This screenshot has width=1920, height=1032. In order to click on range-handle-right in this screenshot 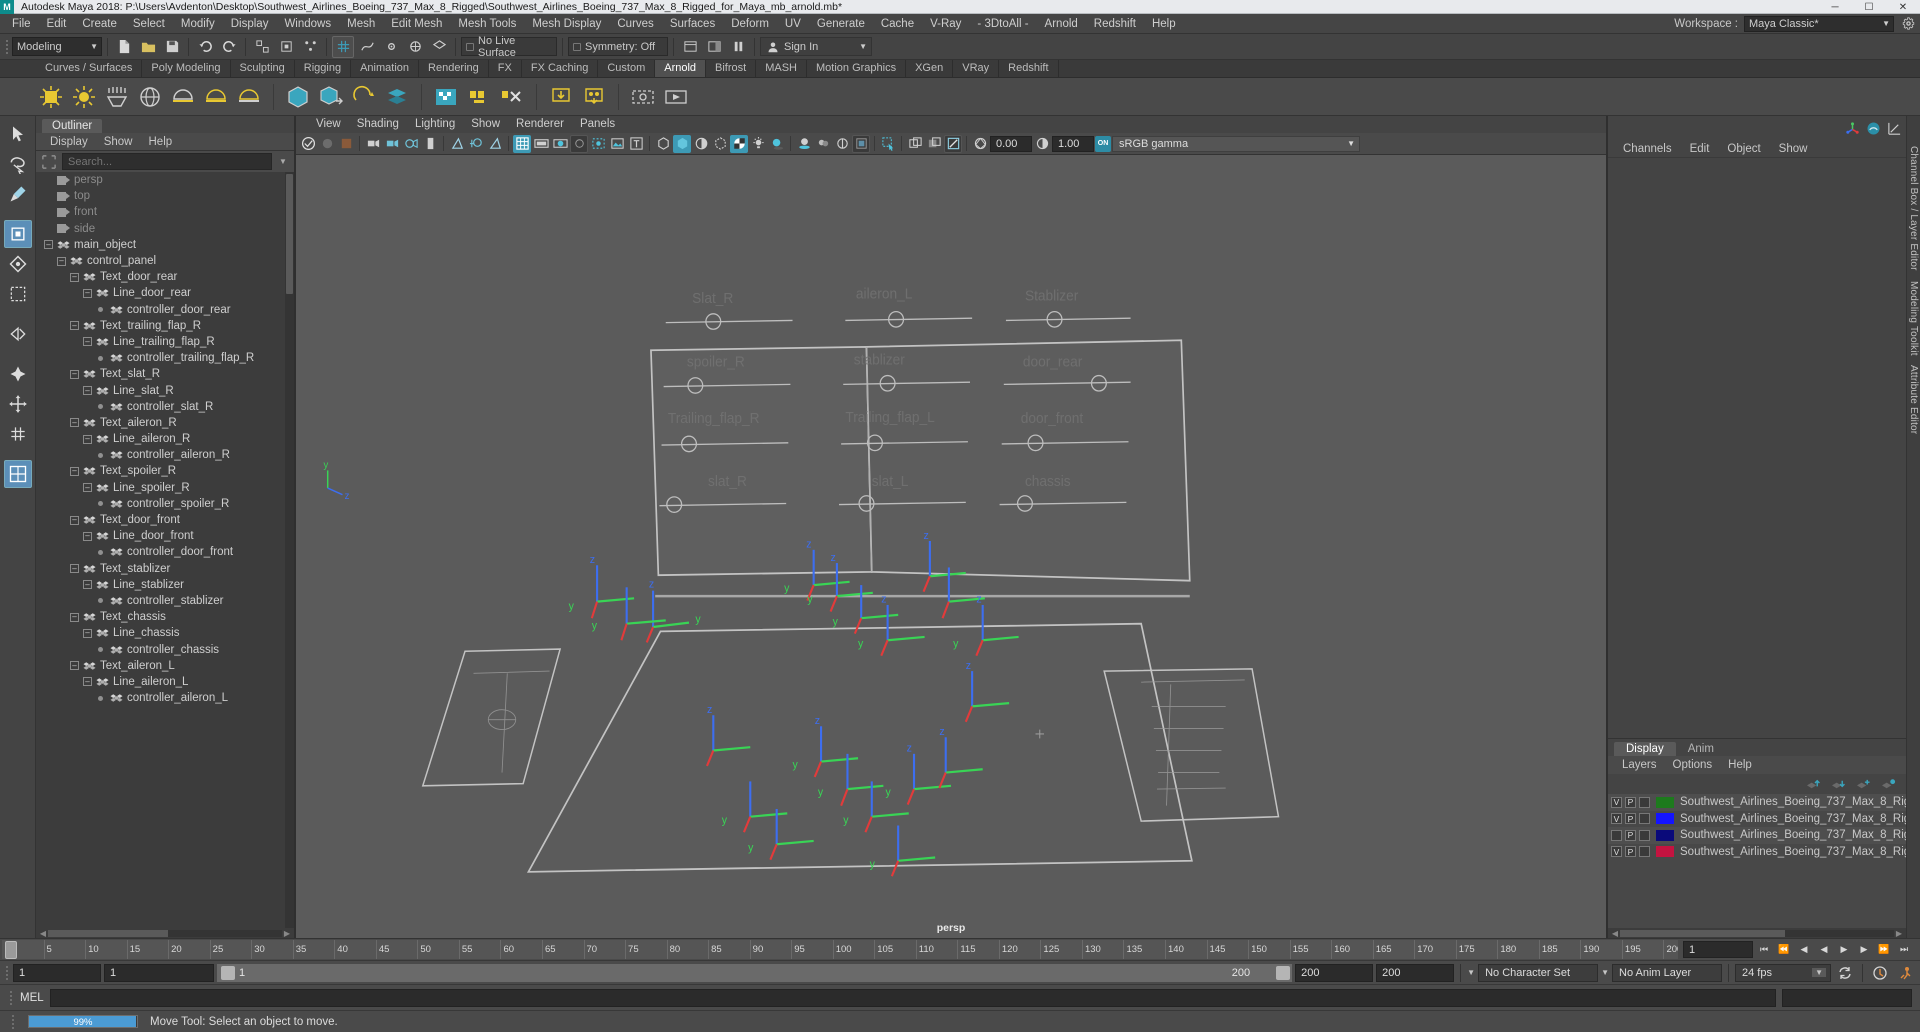, I will do `click(1283, 972)`.